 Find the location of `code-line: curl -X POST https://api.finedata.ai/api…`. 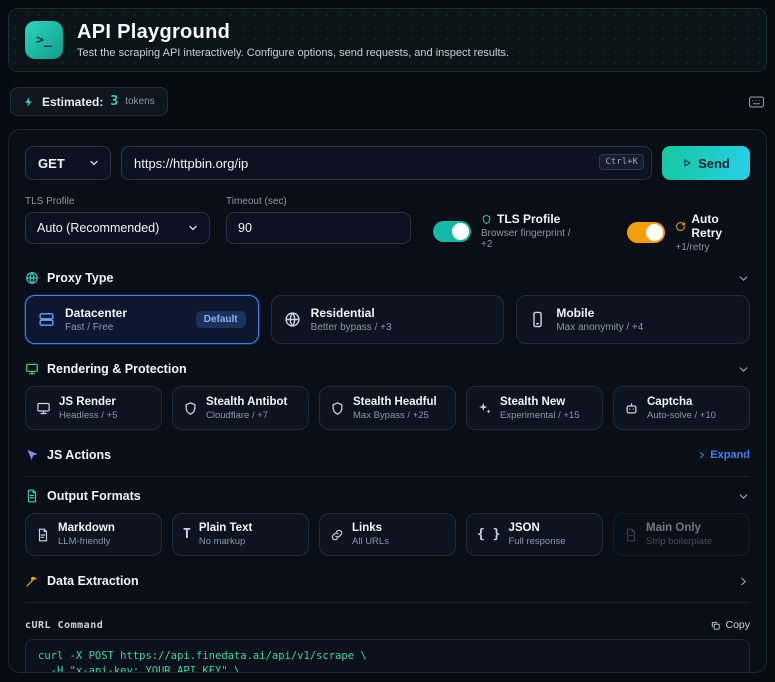

code-line: curl -X POST https://api.finedata.ai/api… is located at coordinates (202, 656).